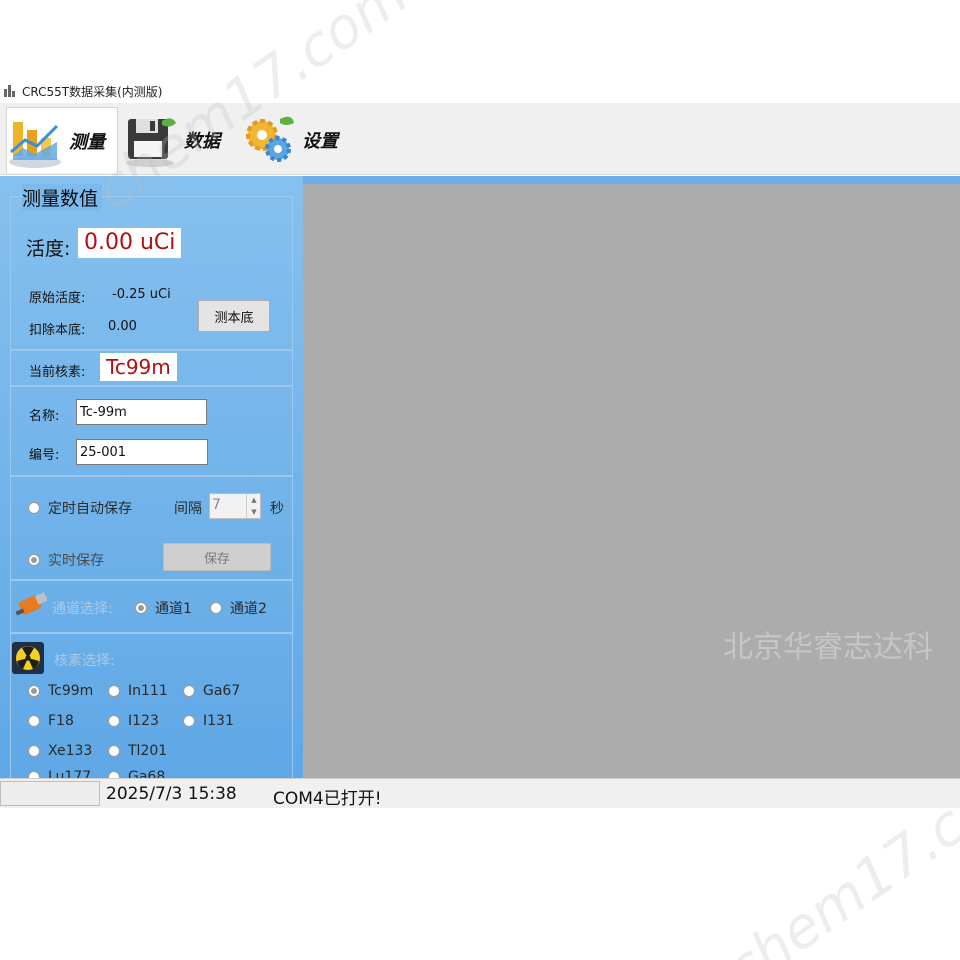  Describe the element at coordinates (138, 367) in the screenshot. I see `current-nuclide-value: Tc99m` at that location.